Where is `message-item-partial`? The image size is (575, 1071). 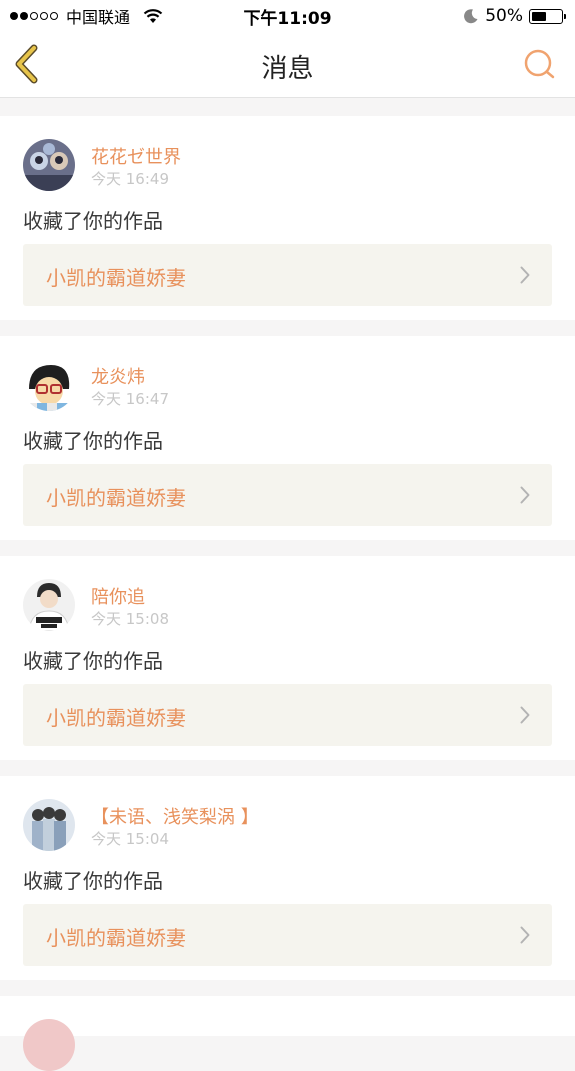
message-item-partial is located at coordinates (287, 1033).